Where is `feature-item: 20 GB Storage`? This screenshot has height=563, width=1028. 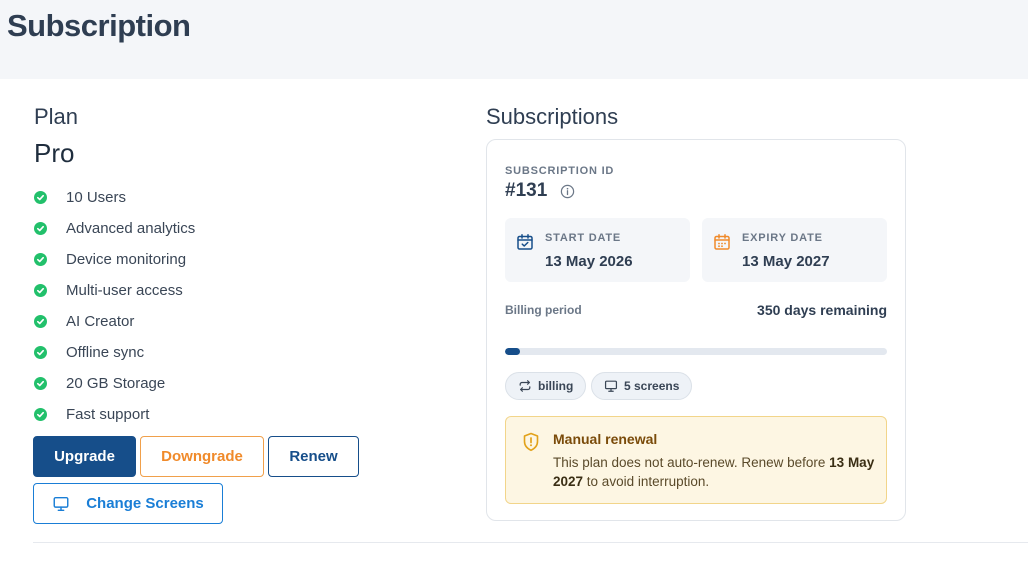
feature-item: 20 GB Storage is located at coordinates (114, 383).